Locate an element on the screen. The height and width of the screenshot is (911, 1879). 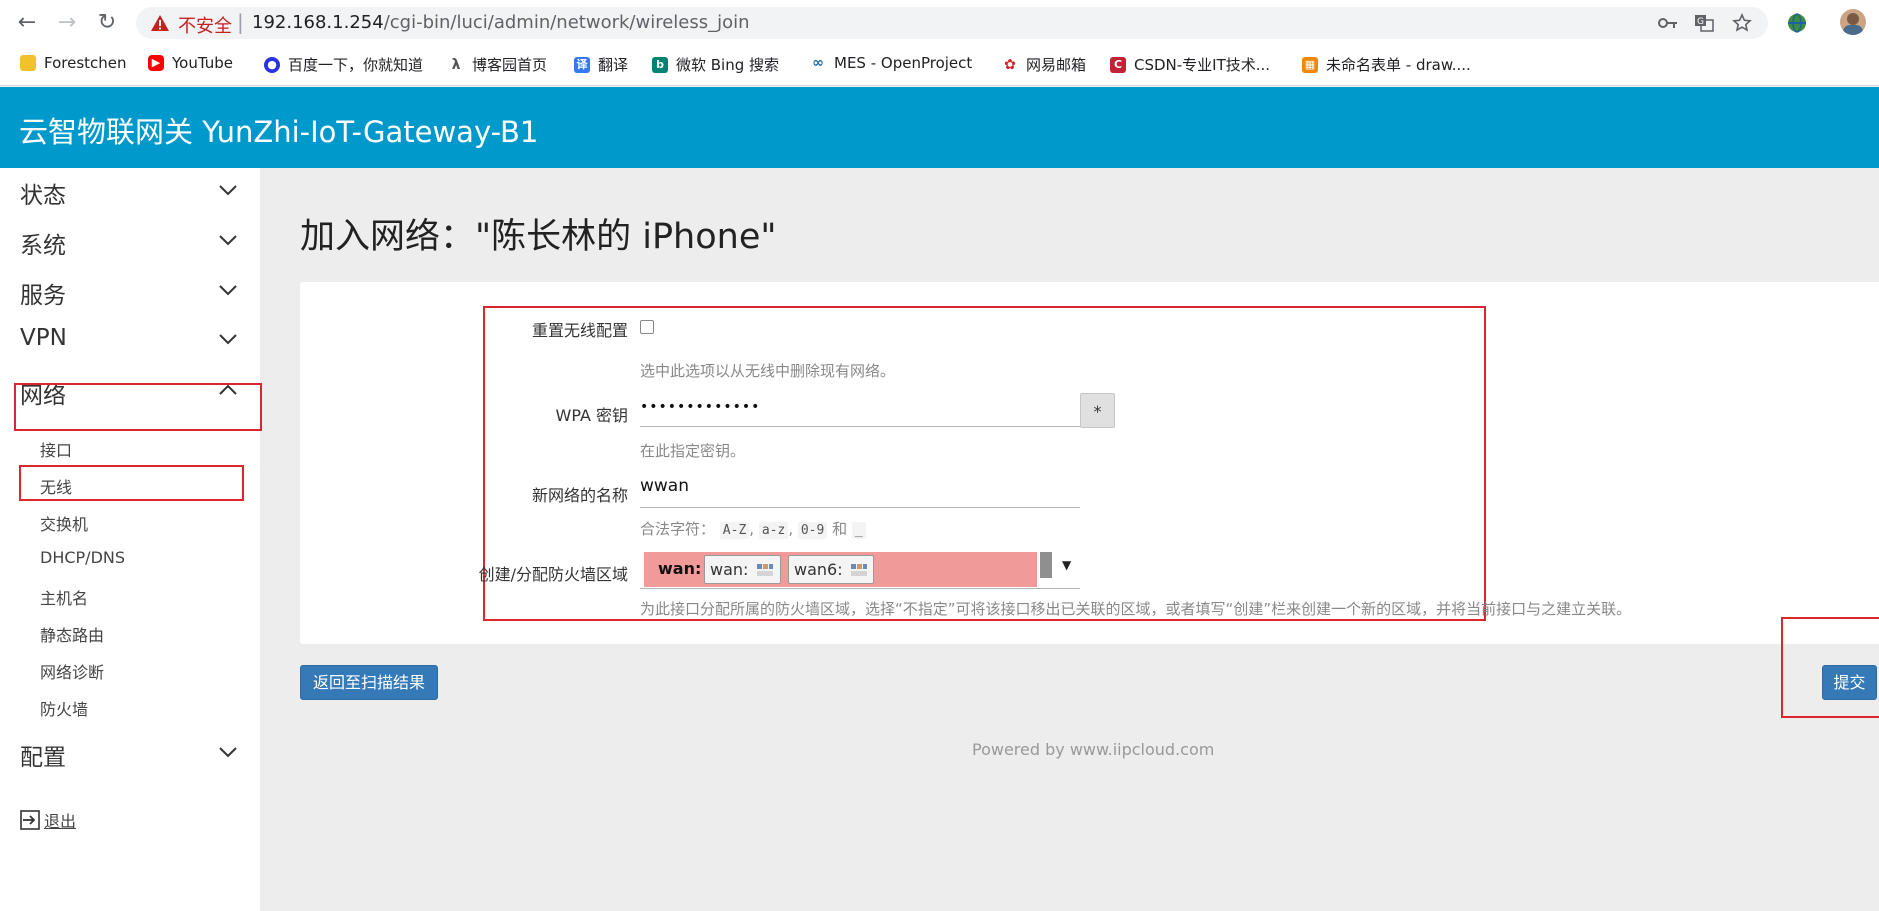
bookmark-translate: 译 翻译 is located at coordinates (601, 64).